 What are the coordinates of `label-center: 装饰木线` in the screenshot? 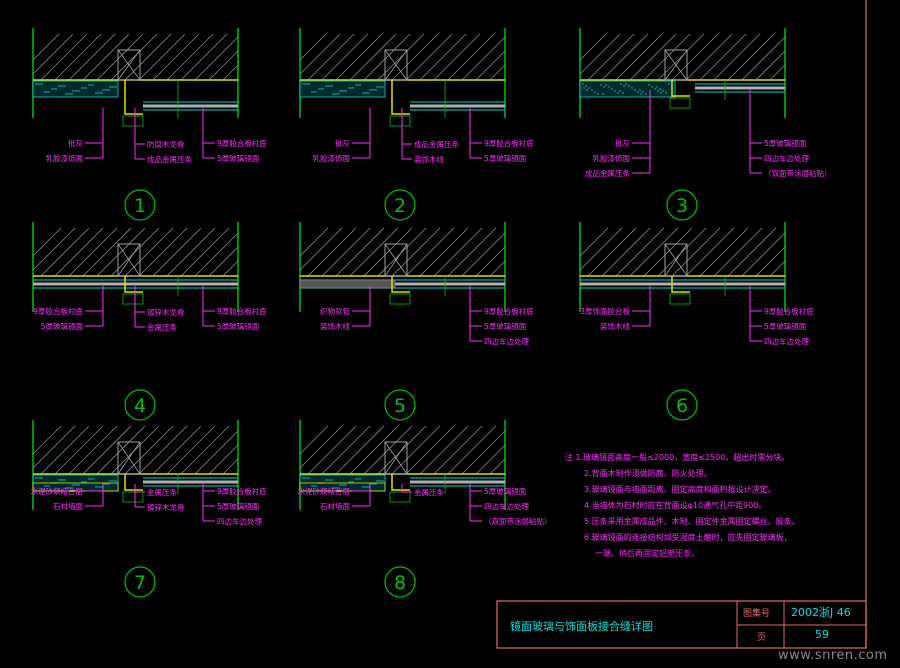 It's located at (429, 159).